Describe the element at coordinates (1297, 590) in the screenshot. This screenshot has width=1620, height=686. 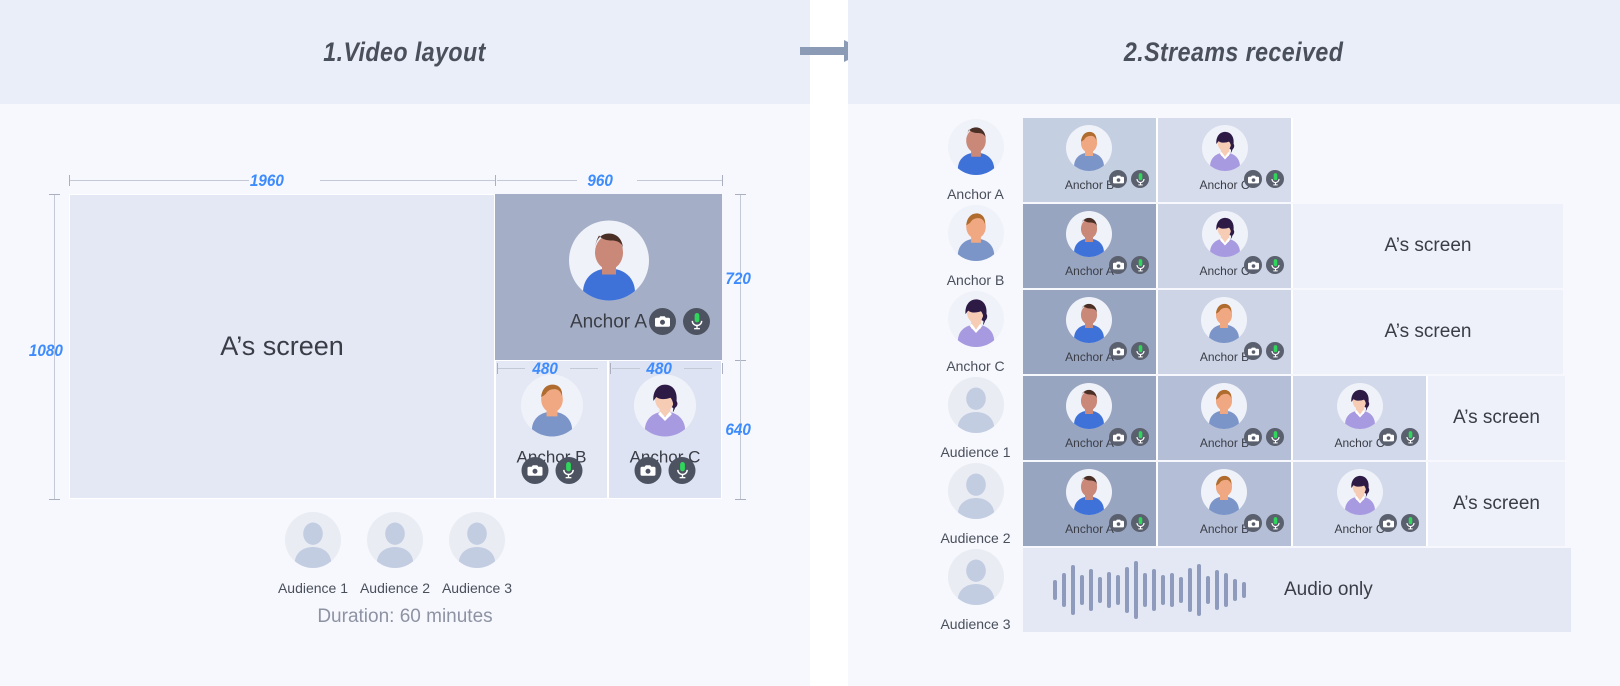
I see `audio-only-cell: Audio only` at that location.